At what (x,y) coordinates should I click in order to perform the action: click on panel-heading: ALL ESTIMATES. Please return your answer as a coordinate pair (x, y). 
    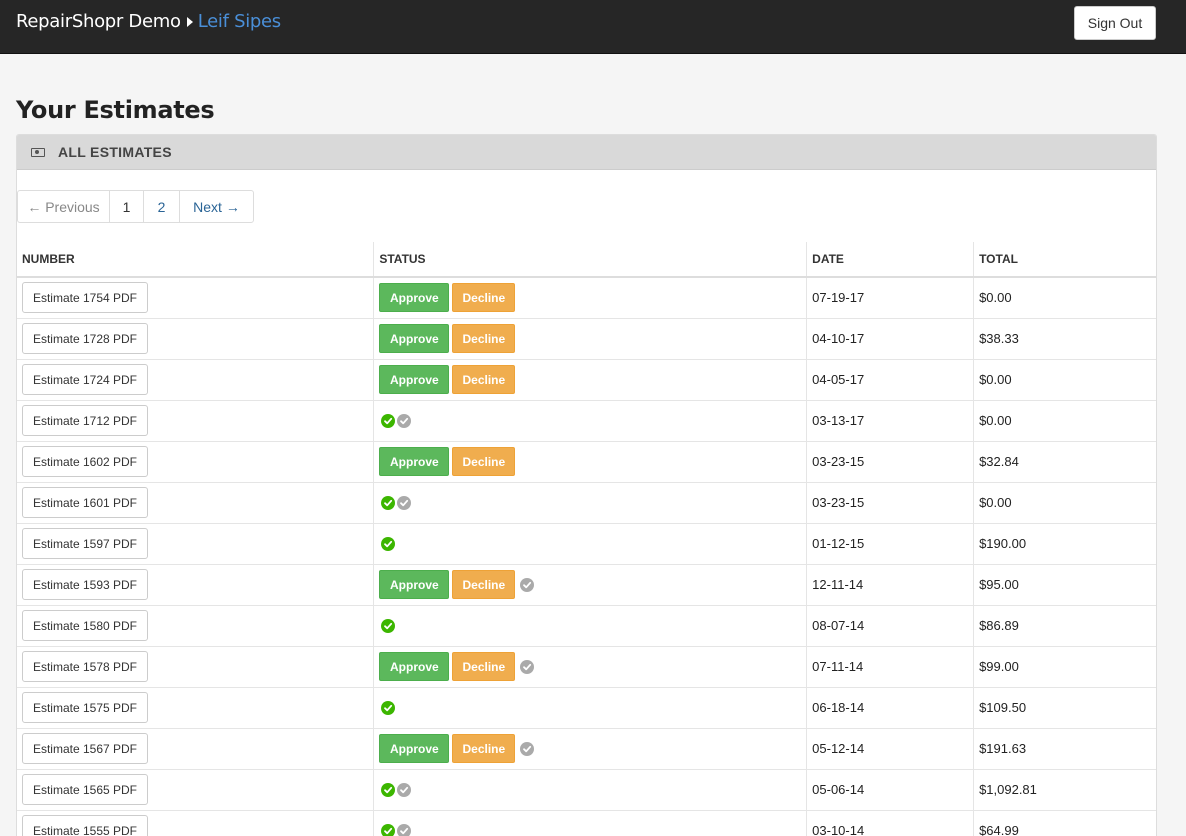
    Looking at the image, I should click on (586, 152).